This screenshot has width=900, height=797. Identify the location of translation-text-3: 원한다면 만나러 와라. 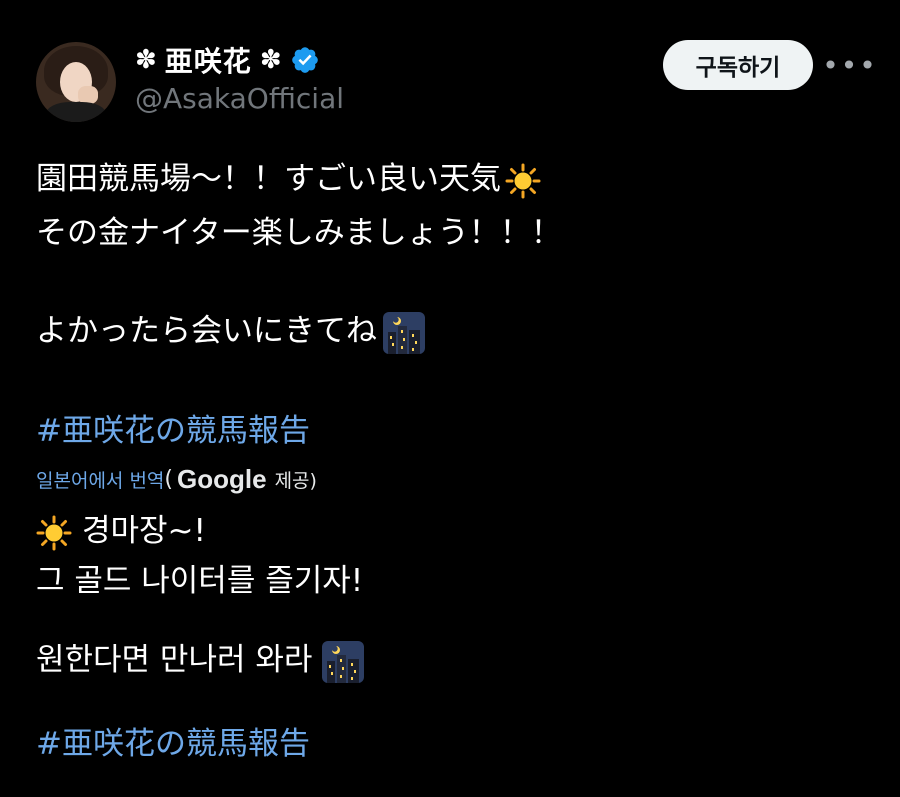
(174, 660).